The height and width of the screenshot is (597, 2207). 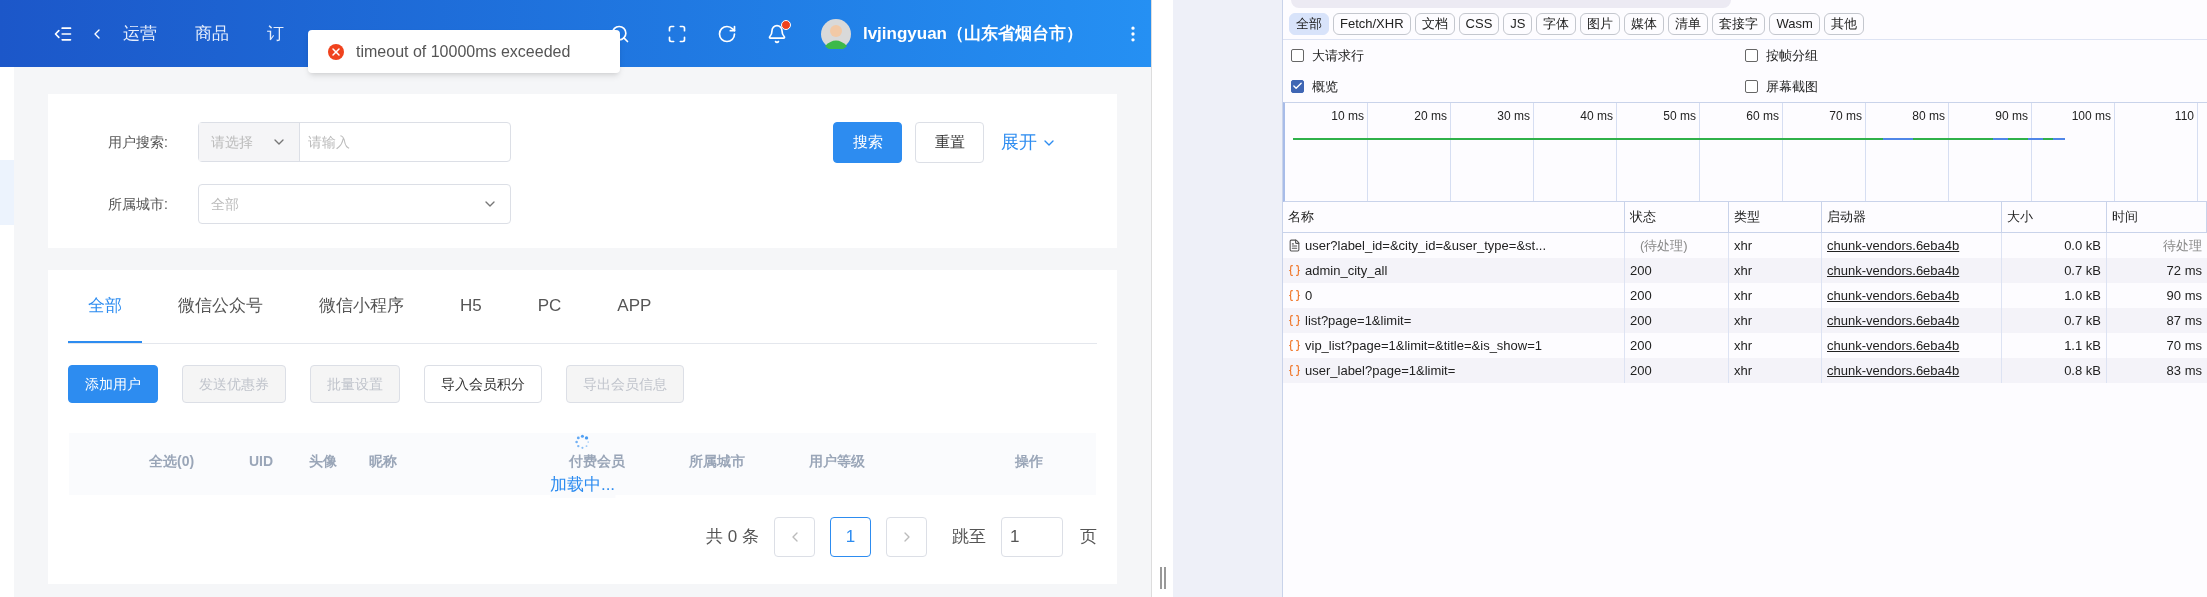 What do you see at coordinates (2054, 370) in the screenshot?
I see `size-cell: 0.8 kB` at bounding box center [2054, 370].